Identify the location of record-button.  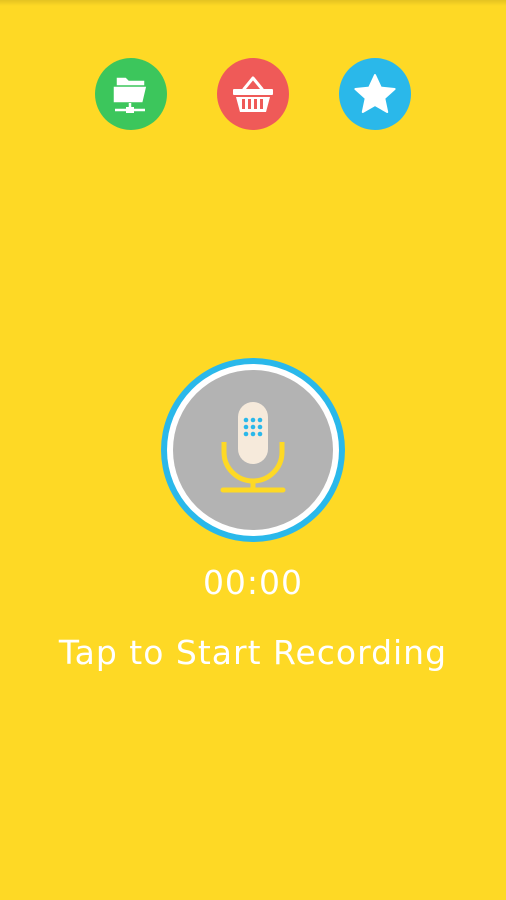
(253, 450).